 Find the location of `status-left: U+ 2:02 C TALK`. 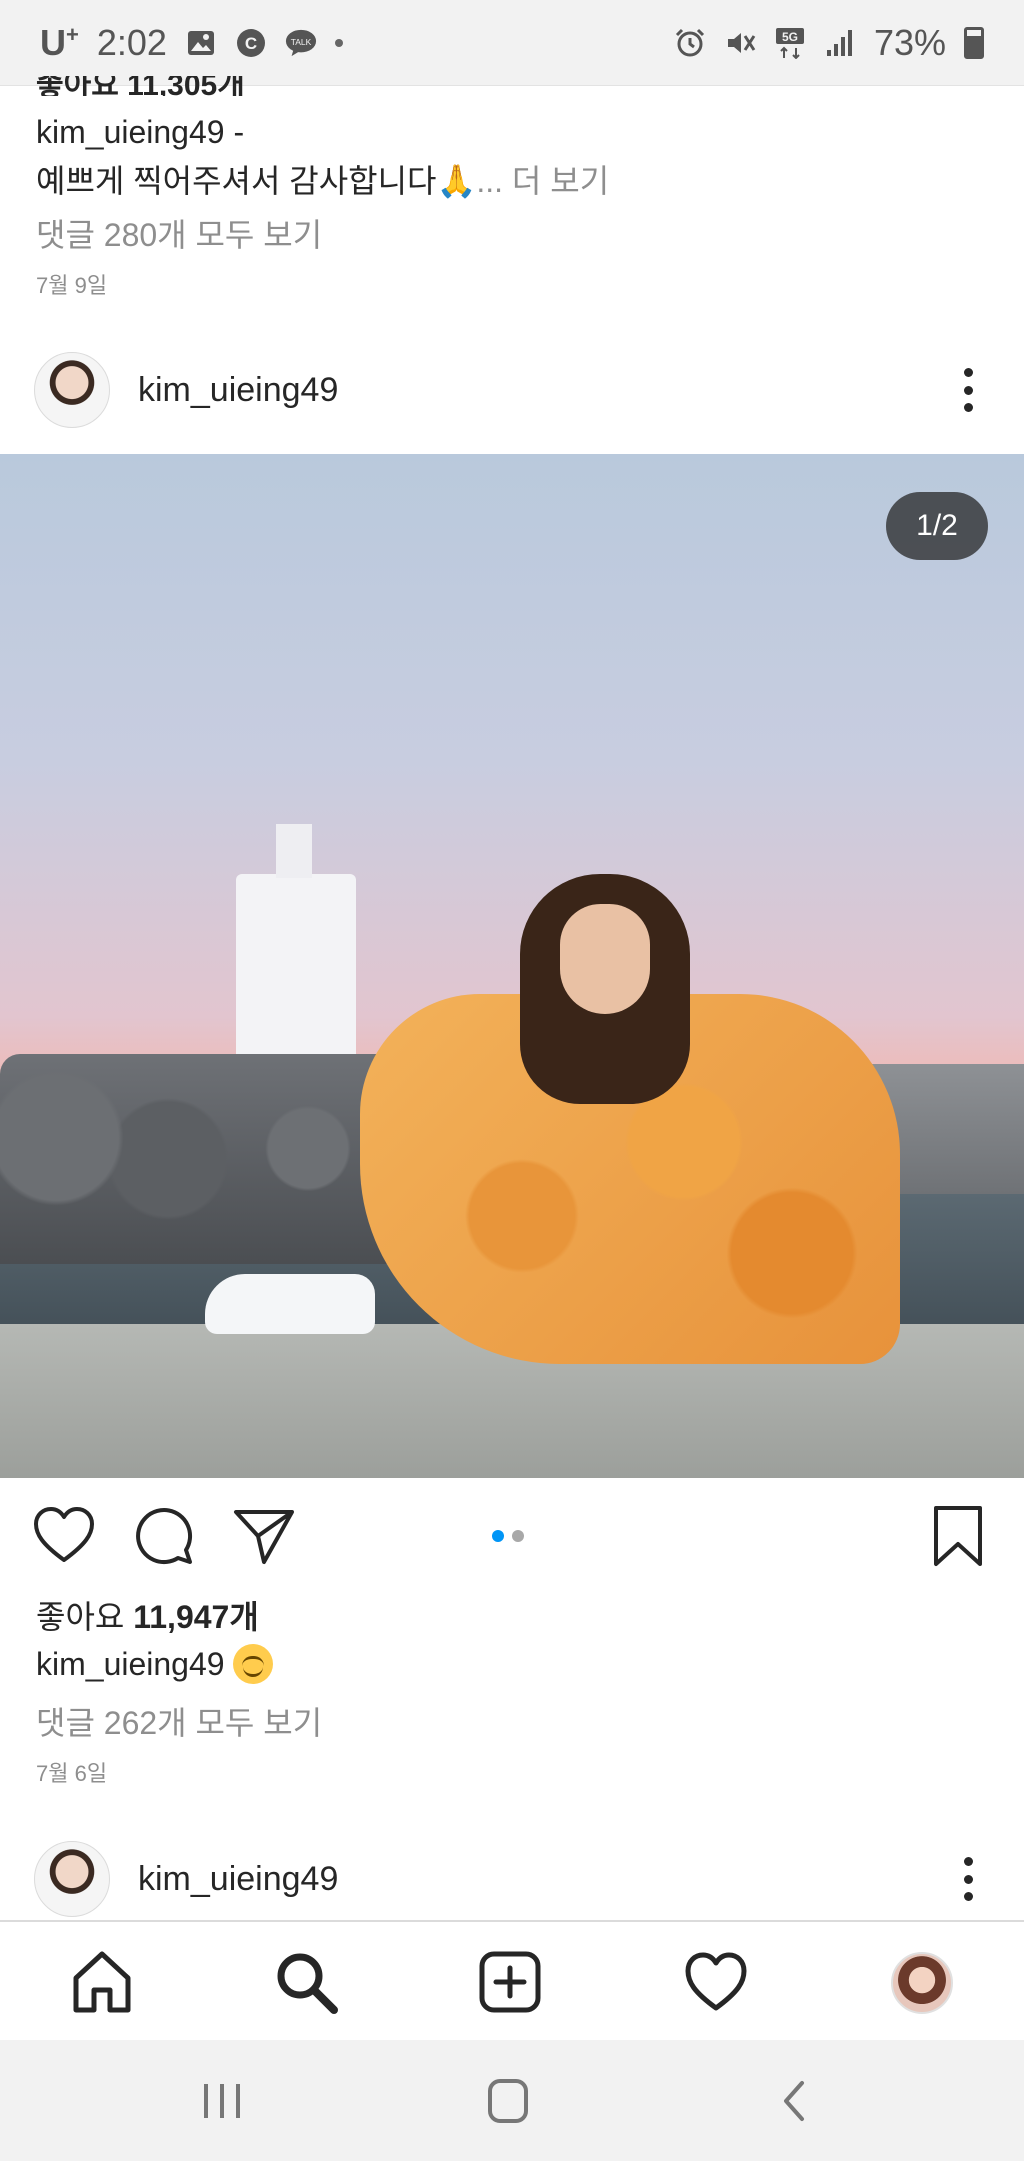

status-left: U+ 2:02 C TALK is located at coordinates (191, 43).